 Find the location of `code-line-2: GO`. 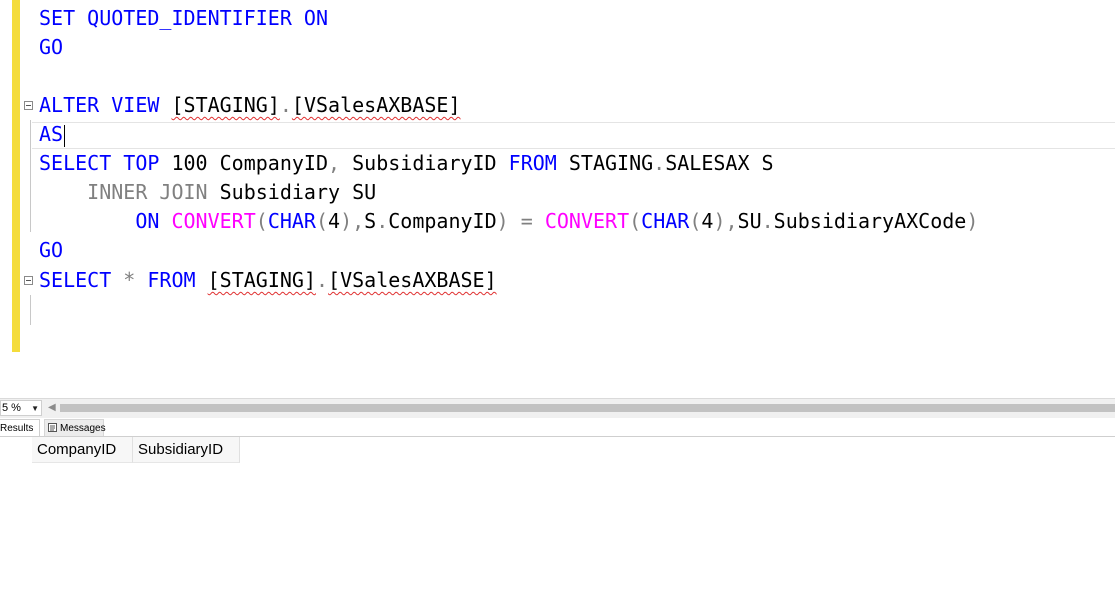

code-line-2: GO is located at coordinates (51, 47).